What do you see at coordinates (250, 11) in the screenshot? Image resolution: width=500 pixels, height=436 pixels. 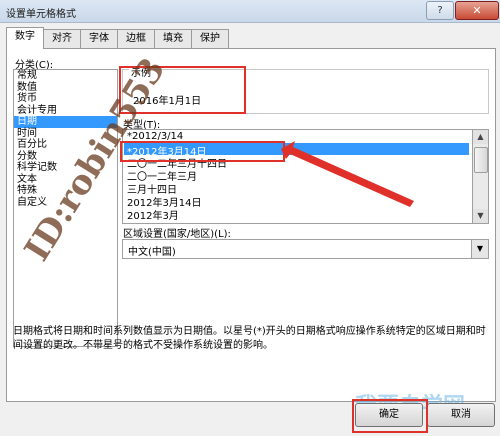 I see `title-bar: 设置单元格格式 ? ✕` at bounding box center [250, 11].